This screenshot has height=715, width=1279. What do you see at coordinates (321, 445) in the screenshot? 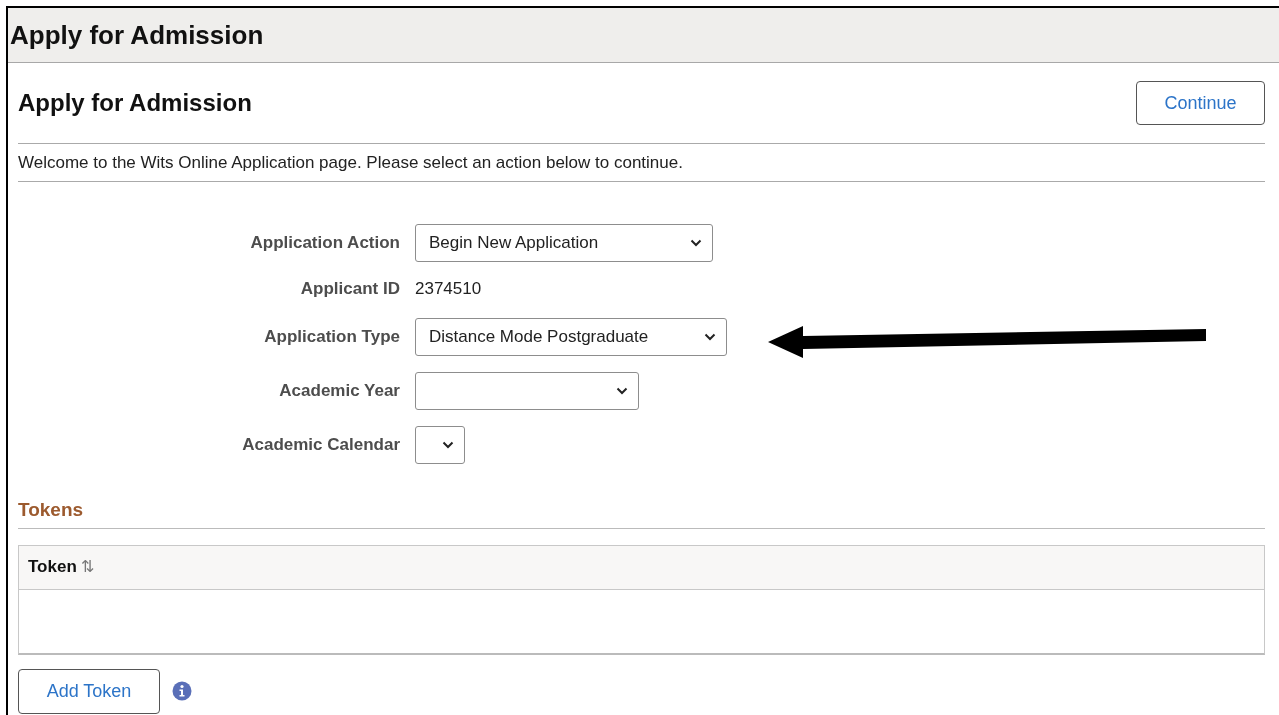
I see `field-label: Academic Calendar` at bounding box center [321, 445].